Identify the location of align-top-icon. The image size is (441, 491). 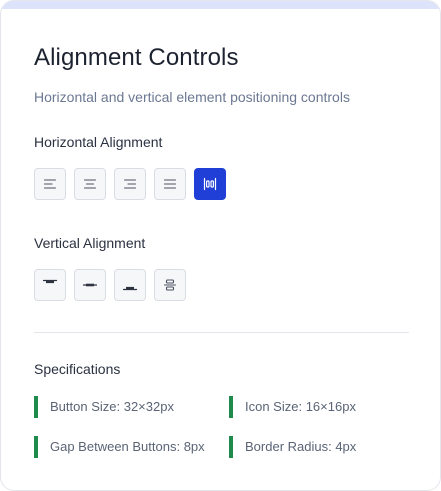
(50, 281).